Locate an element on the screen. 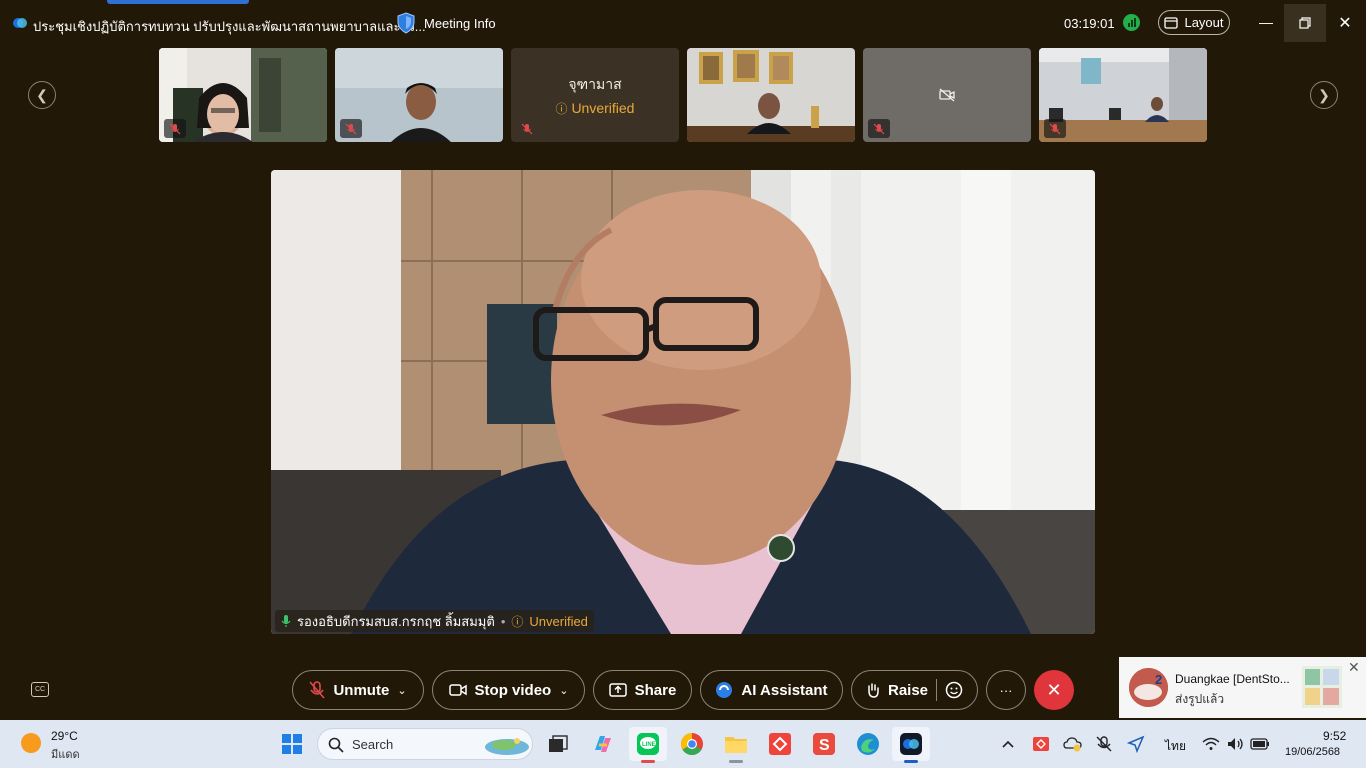 The width and height of the screenshot is (1366, 768). network-signal-icon is located at coordinates (1131, 22).